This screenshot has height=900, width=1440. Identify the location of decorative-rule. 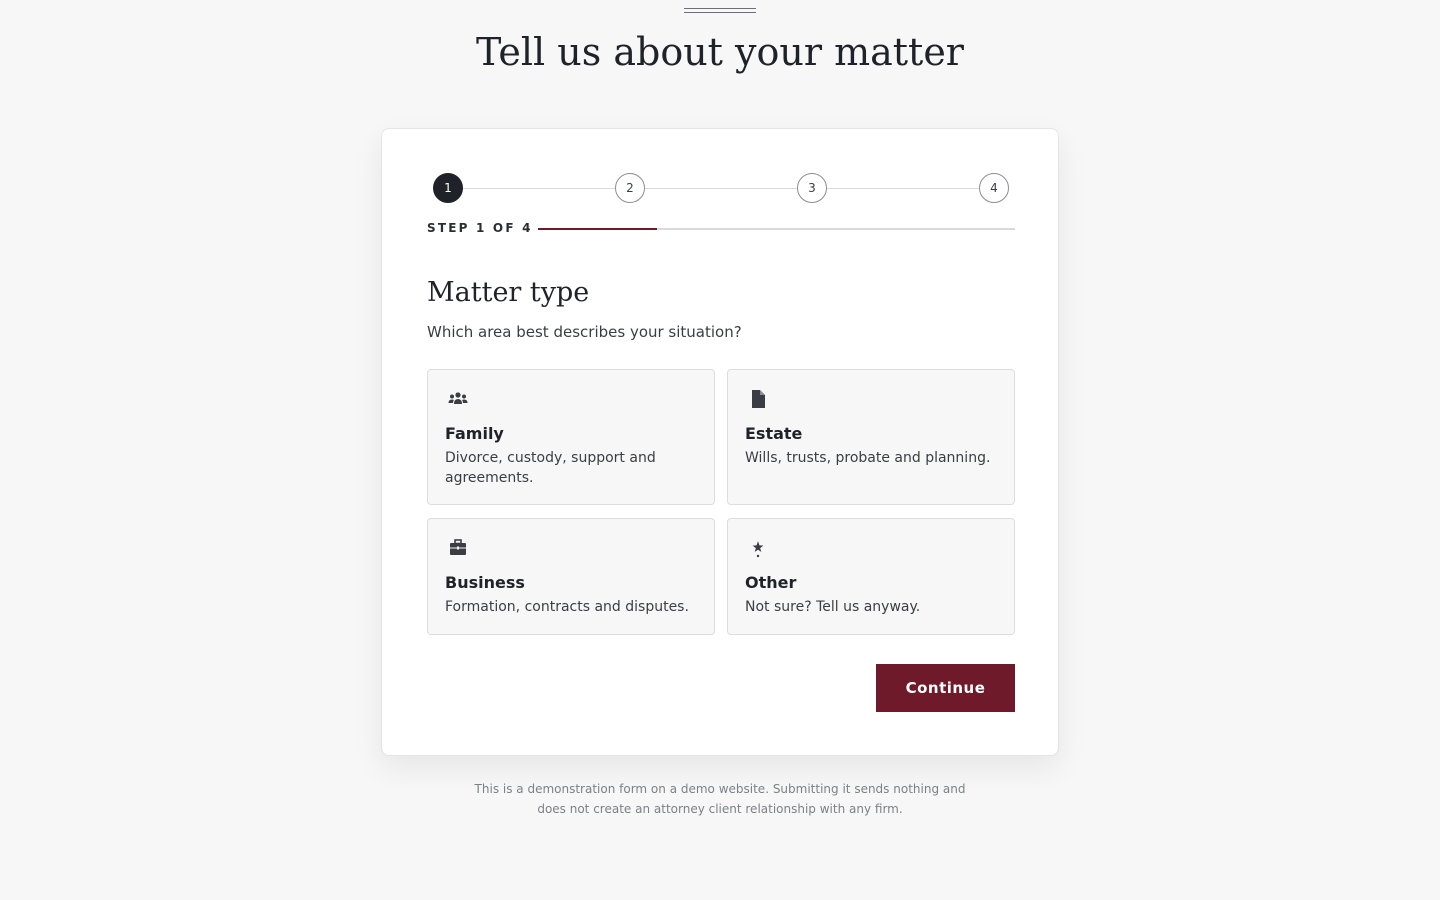
(720, 10).